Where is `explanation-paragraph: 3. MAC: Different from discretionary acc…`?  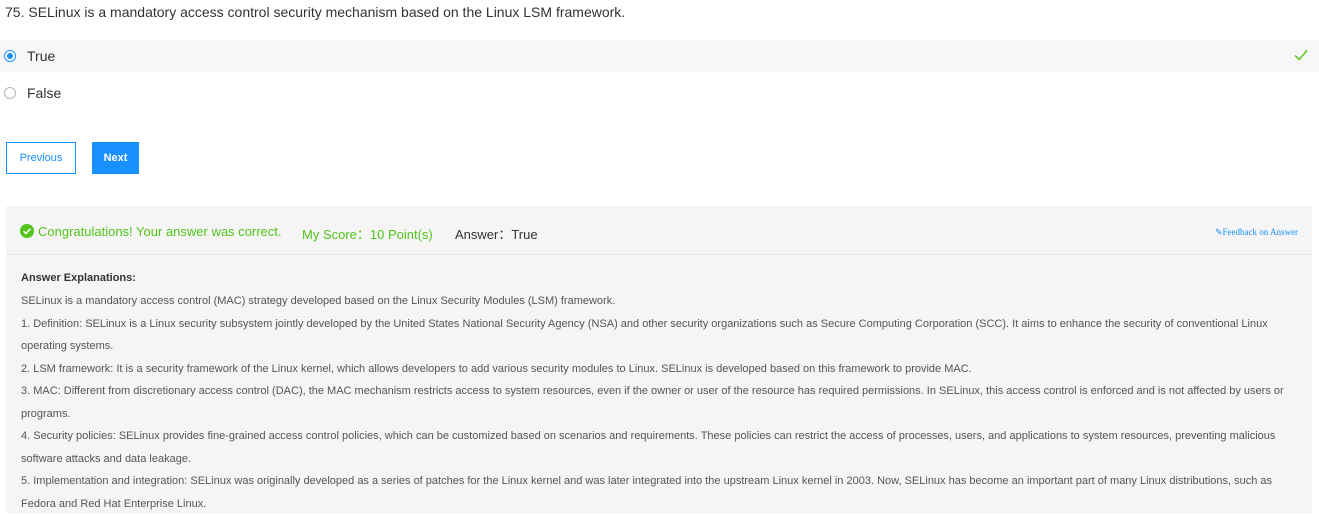 explanation-paragraph: 3. MAC: Different from discretionary acc… is located at coordinates (652, 402).